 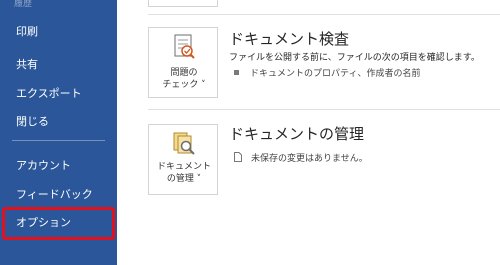 I want to click on manage-document-label: ドキュメント の管理 ˅, so click(x=184, y=173).